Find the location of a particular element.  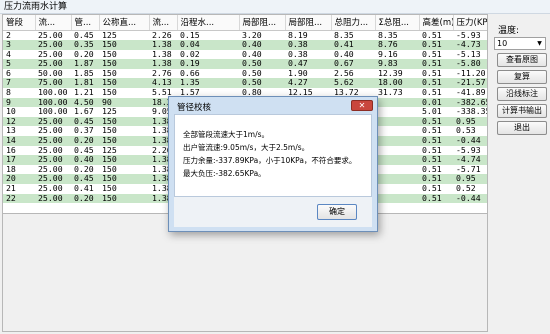

recalculate-button: 复算 is located at coordinates (522, 77).